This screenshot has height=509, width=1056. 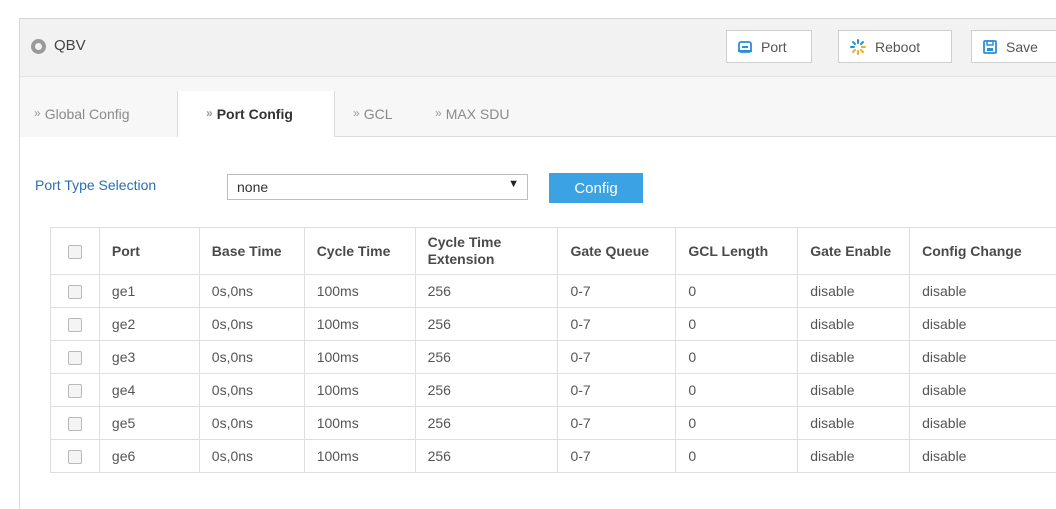 I want to click on tab-gcl: » GCL, so click(x=388, y=114).